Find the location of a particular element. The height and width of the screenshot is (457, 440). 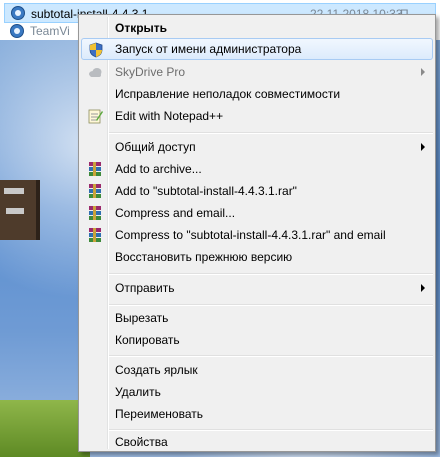

menu-item-label: Общий доступ is located at coordinates (155, 147).